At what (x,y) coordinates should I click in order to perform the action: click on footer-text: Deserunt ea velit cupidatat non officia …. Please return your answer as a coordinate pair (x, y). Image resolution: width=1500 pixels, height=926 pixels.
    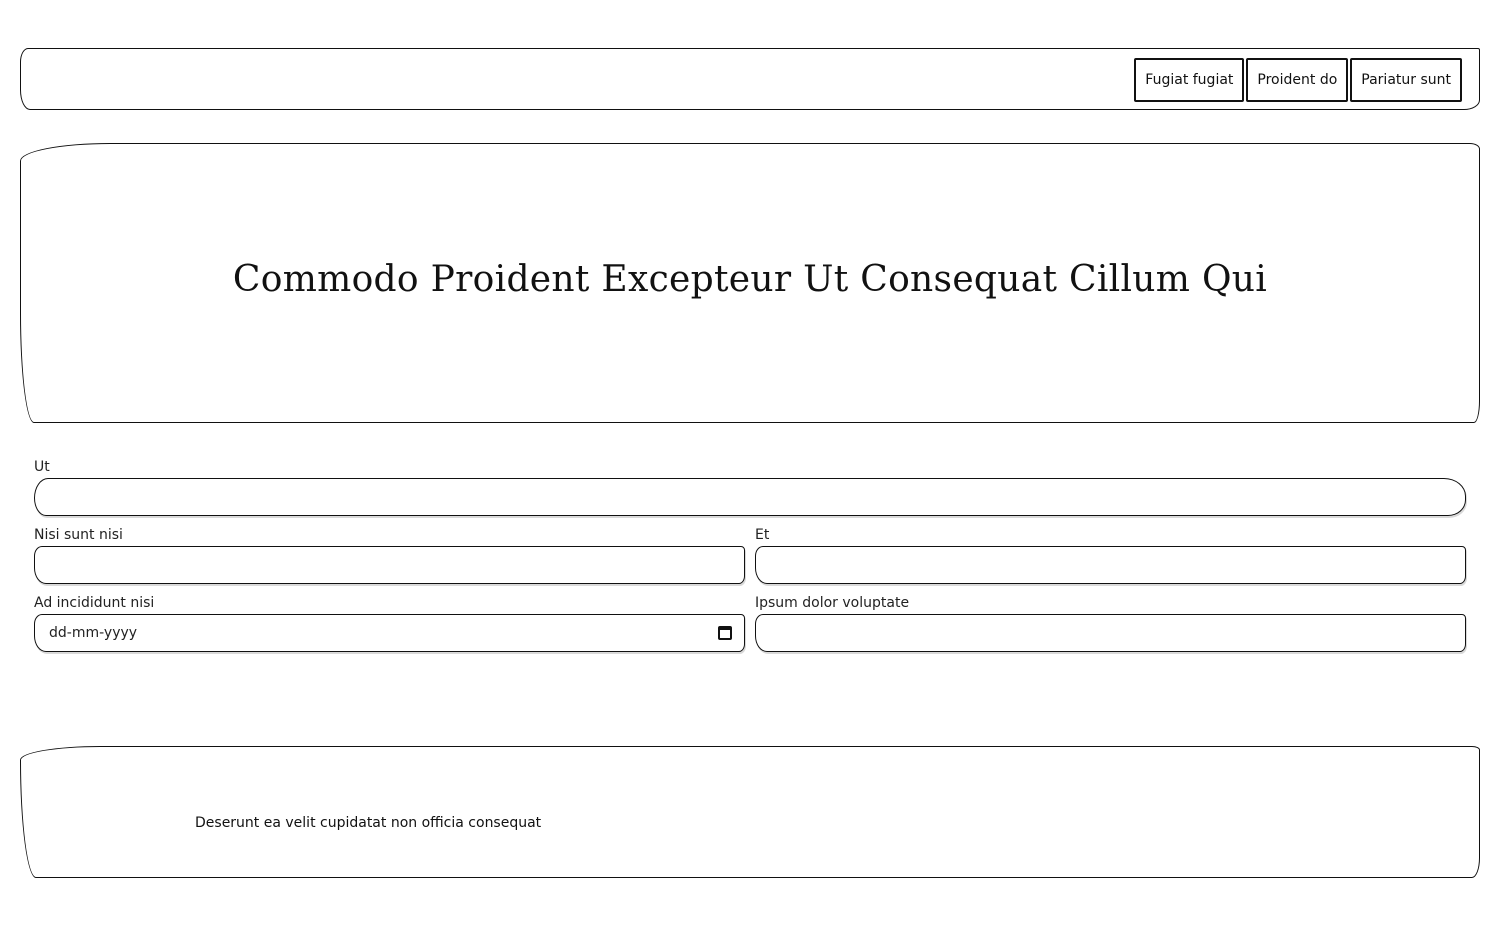
    Looking at the image, I should click on (368, 823).